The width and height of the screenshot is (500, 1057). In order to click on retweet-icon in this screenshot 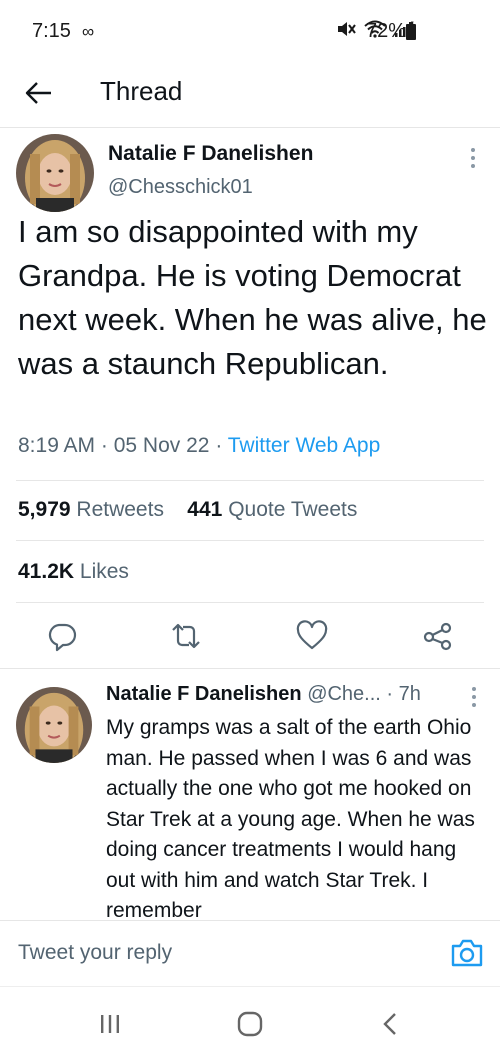, I will do `click(186, 636)`.